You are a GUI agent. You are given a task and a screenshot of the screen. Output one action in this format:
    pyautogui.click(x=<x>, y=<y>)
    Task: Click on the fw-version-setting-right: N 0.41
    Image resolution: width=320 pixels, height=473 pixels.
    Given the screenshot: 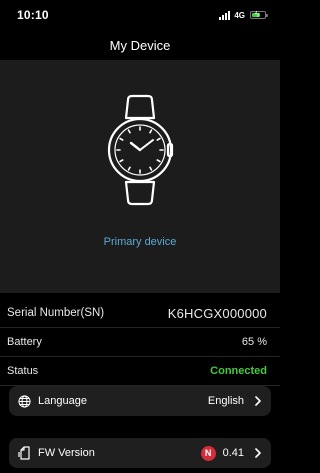 What is the action you would take?
    pyautogui.click(x=231, y=453)
    